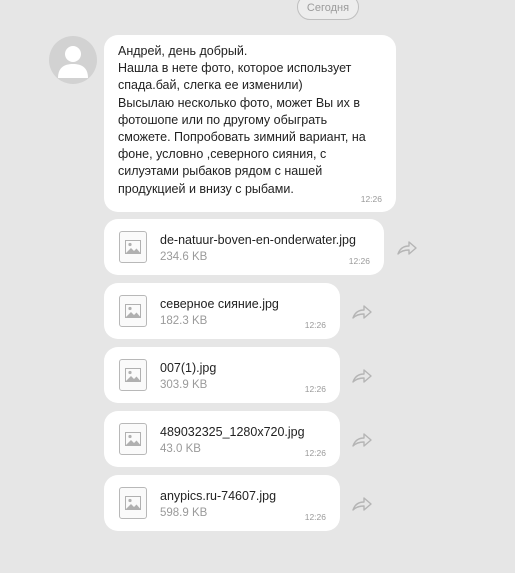 The height and width of the screenshot is (573, 515). What do you see at coordinates (184, 321) in the screenshot?
I see `file-size: 182.3 KB` at bounding box center [184, 321].